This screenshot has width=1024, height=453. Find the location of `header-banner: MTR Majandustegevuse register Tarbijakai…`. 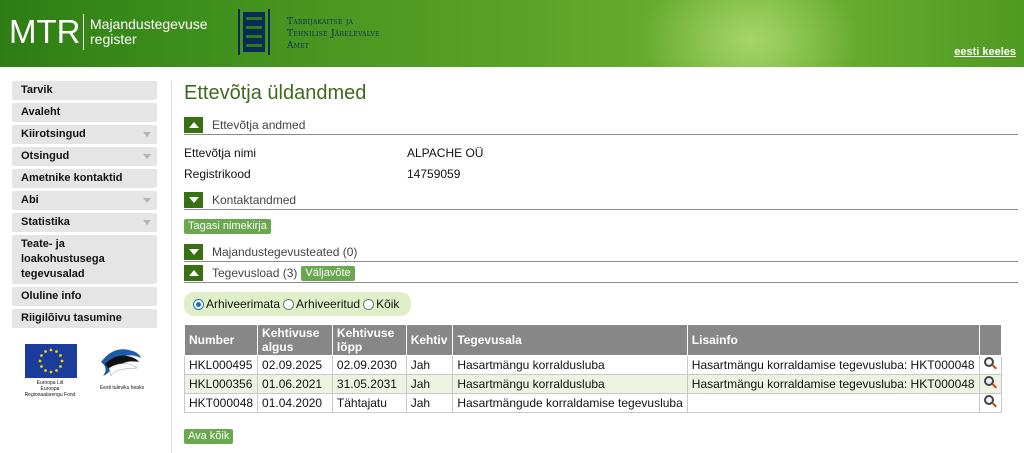

header-banner: MTR Majandustegevuse register Tarbijakai… is located at coordinates (512, 33).